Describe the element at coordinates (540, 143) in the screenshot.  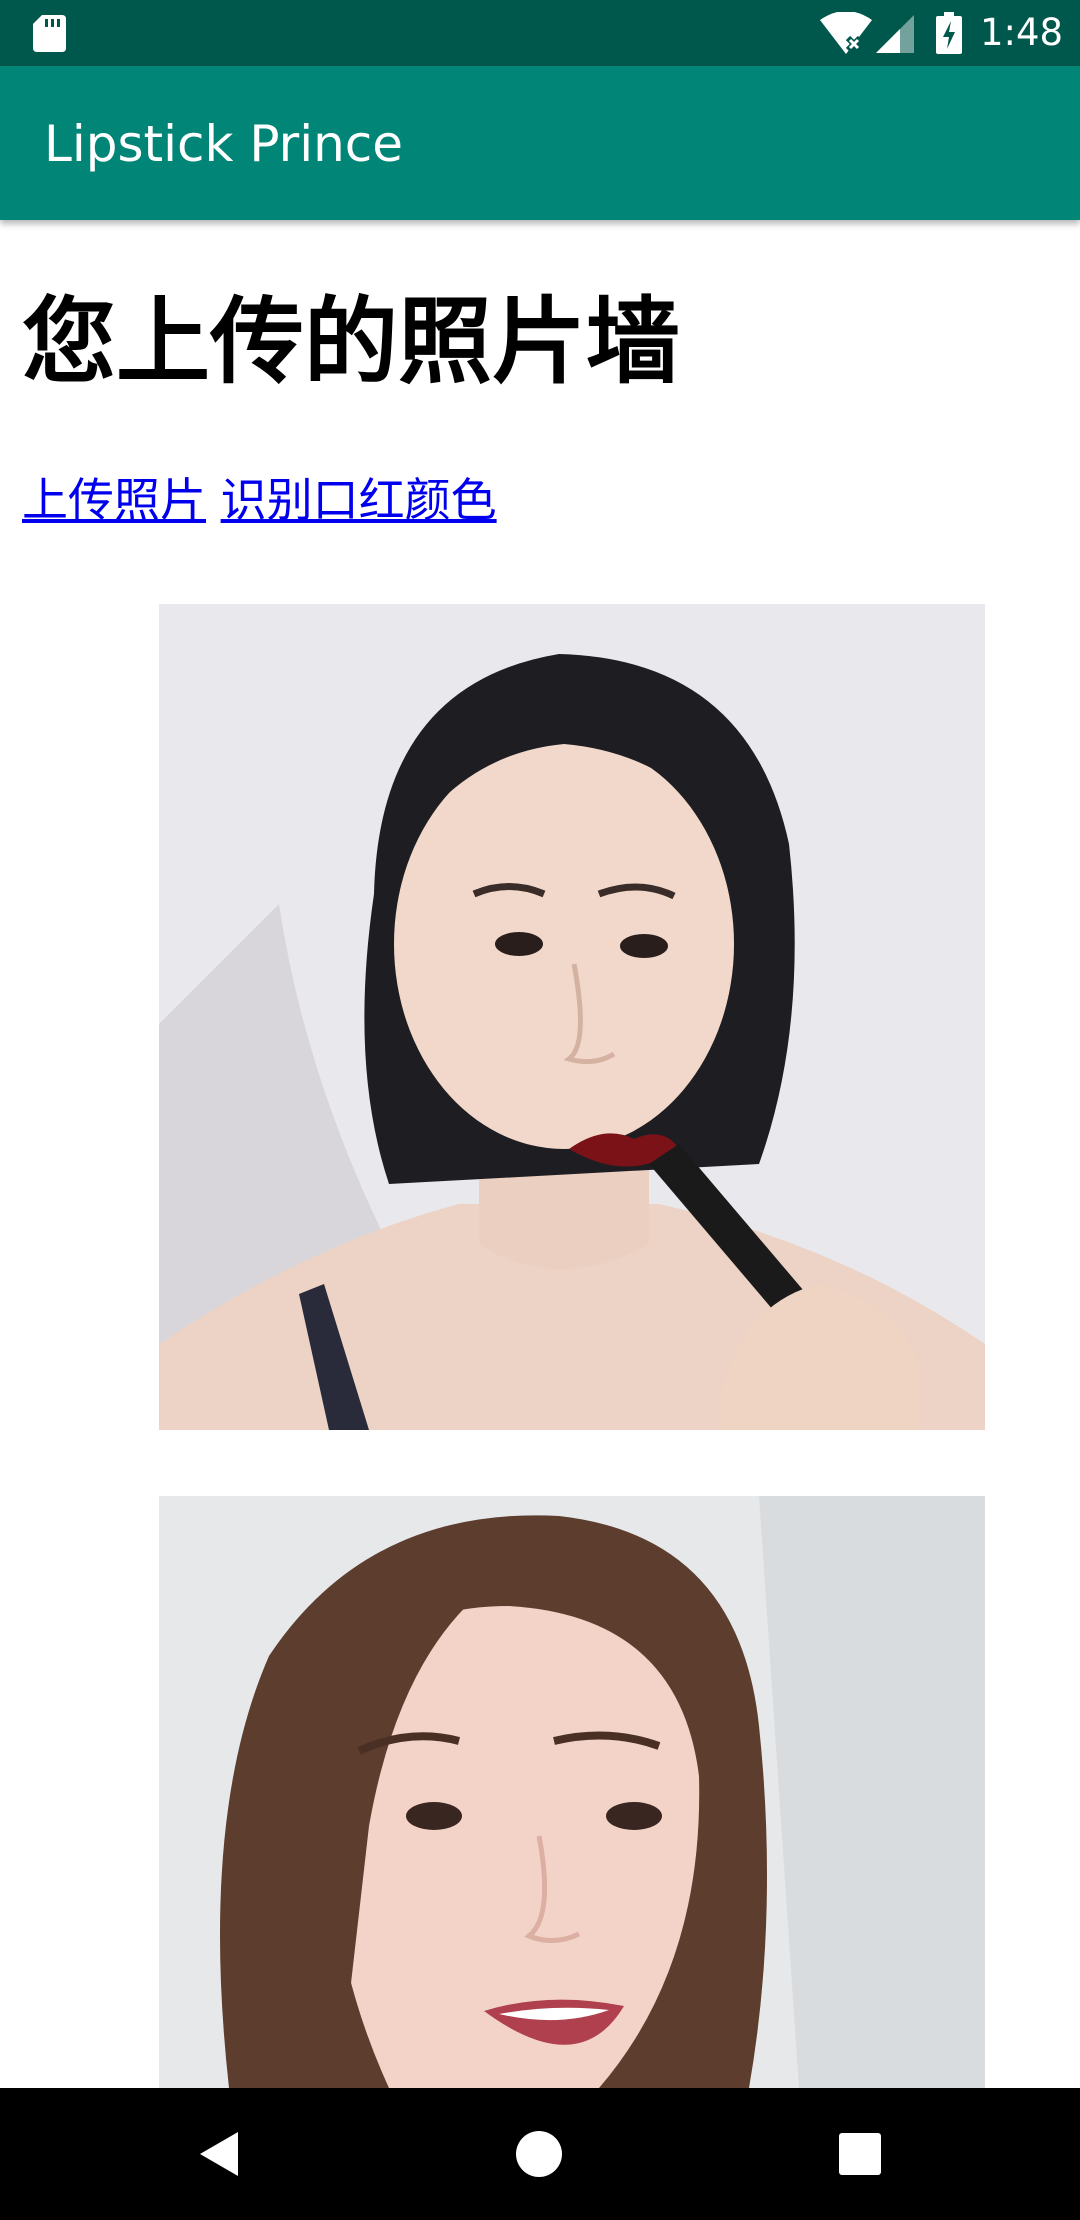
I see `app-bar: Lipstick Prince` at that location.